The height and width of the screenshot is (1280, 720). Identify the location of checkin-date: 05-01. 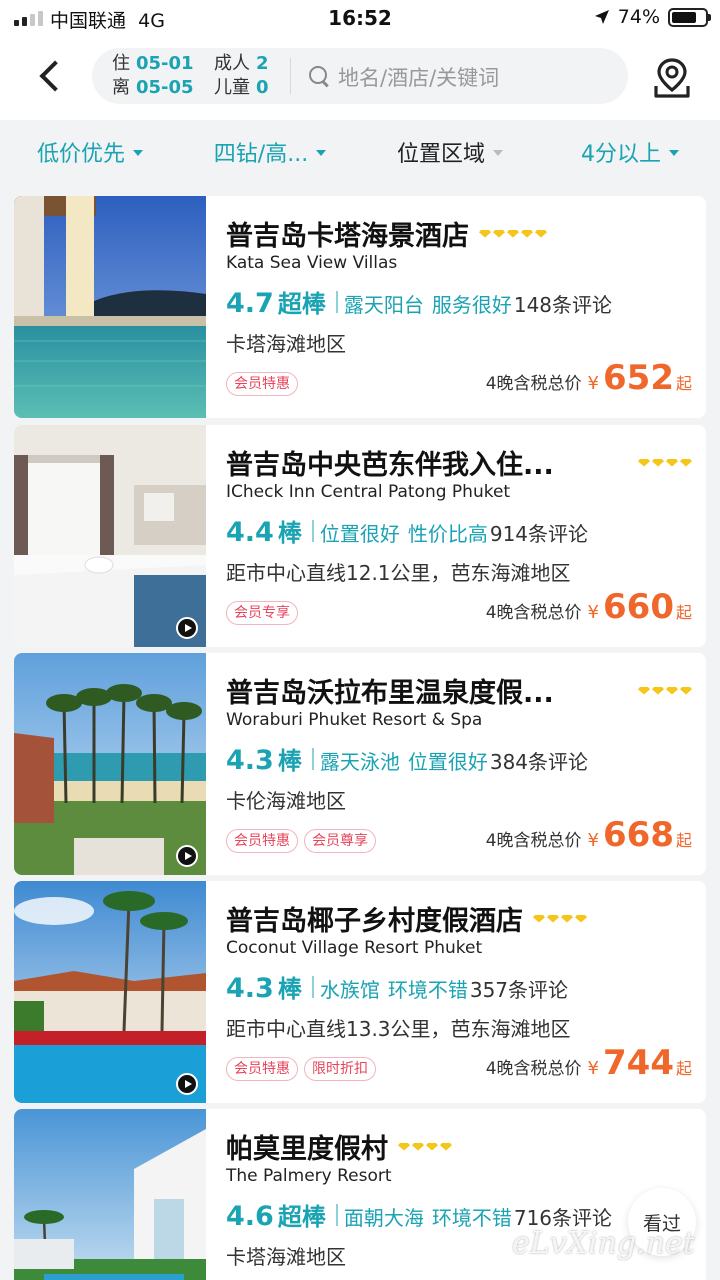
(165, 63).